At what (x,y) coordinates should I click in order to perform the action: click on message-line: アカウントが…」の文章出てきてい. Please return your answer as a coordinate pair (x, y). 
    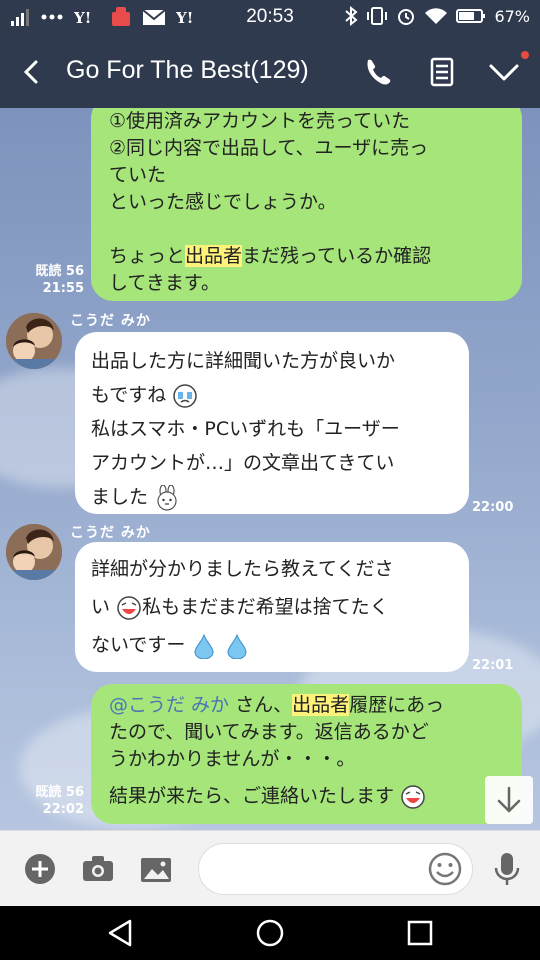
    Looking at the image, I should click on (243, 463).